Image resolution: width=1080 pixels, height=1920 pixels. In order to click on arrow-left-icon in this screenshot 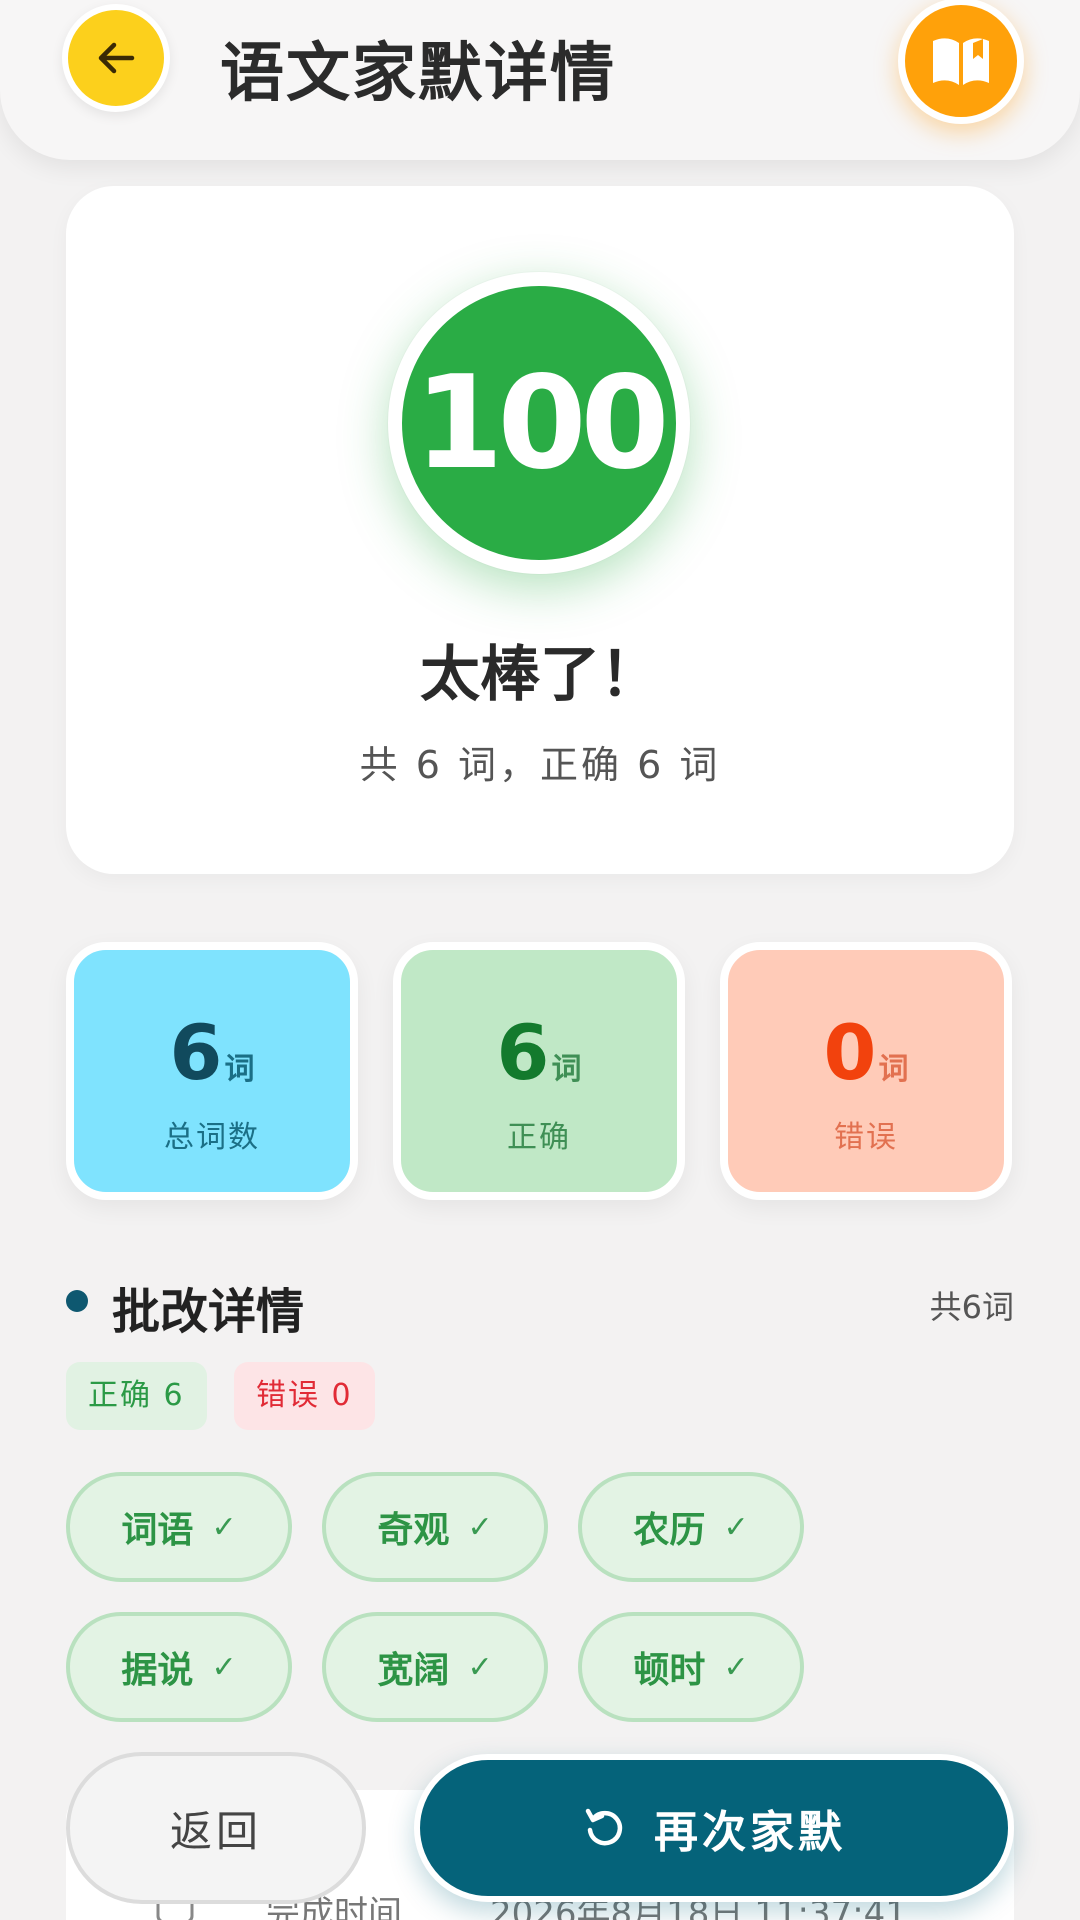, I will do `click(116, 58)`.